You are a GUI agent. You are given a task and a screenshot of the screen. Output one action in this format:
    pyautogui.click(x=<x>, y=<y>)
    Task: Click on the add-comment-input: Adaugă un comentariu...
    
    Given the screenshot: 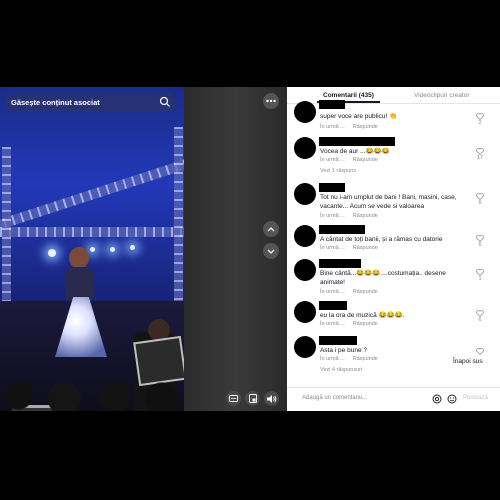 What is the action you would take?
    pyautogui.click(x=334, y=398)
    